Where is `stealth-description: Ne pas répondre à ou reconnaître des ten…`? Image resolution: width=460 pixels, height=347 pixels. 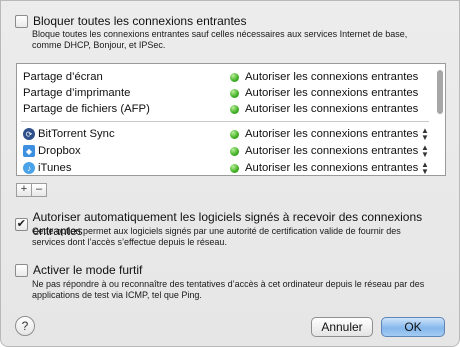
stealth-description: Ne pas répondre à ou reconnaître des ten… is located at coordinates (228, 290).